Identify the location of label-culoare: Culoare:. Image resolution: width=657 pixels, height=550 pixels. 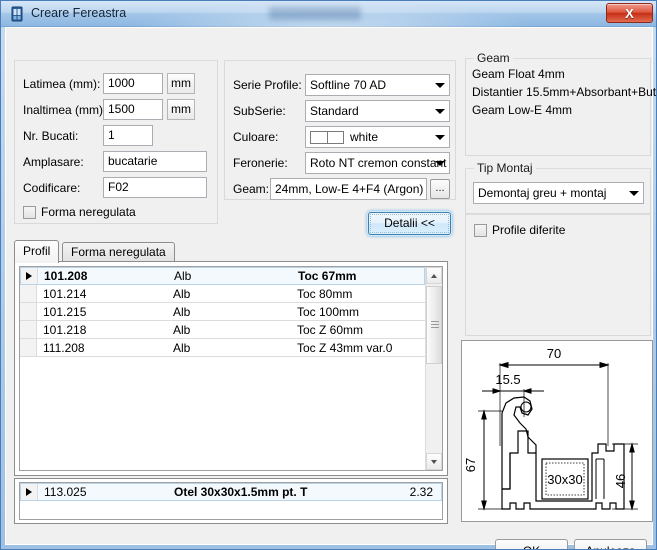
(256, 137).